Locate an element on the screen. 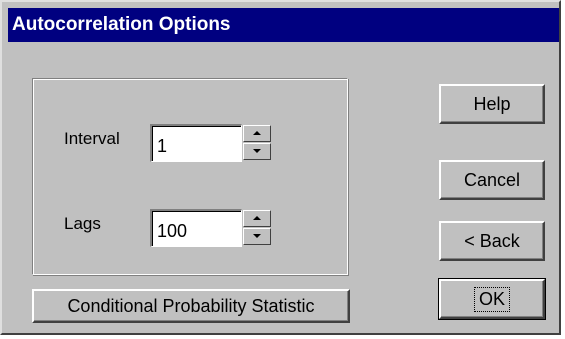 Image resolution: width=565 pixels, height=339 pixels. interval-spin-up-button is located at coordinates (257, 133).